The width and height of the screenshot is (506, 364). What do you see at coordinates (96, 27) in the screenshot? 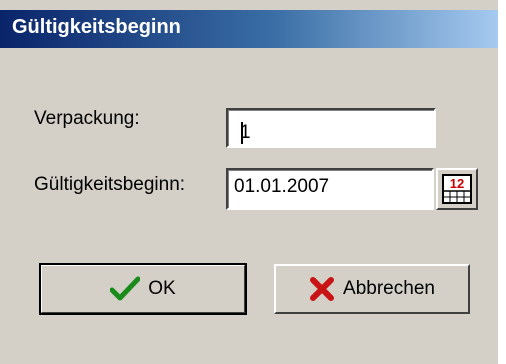
I see `window-title: Gültigkeitsbeginn` at bounding box center [96, 27].